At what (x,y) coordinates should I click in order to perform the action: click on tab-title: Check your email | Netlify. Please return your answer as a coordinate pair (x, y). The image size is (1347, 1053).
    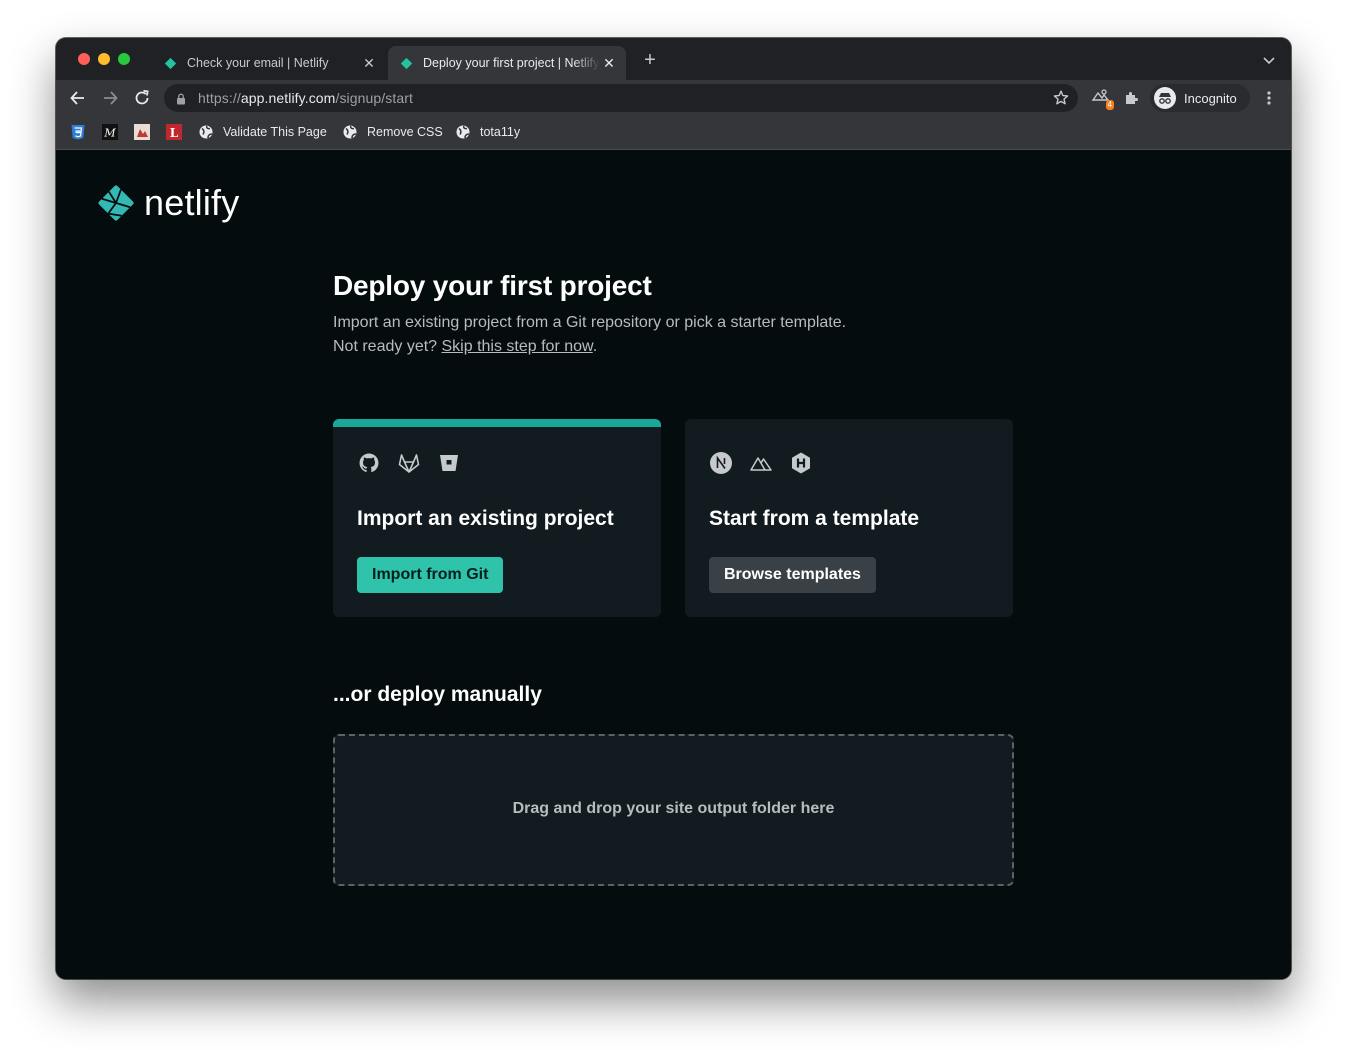
    Looking at the image, I should click on (258, 63).